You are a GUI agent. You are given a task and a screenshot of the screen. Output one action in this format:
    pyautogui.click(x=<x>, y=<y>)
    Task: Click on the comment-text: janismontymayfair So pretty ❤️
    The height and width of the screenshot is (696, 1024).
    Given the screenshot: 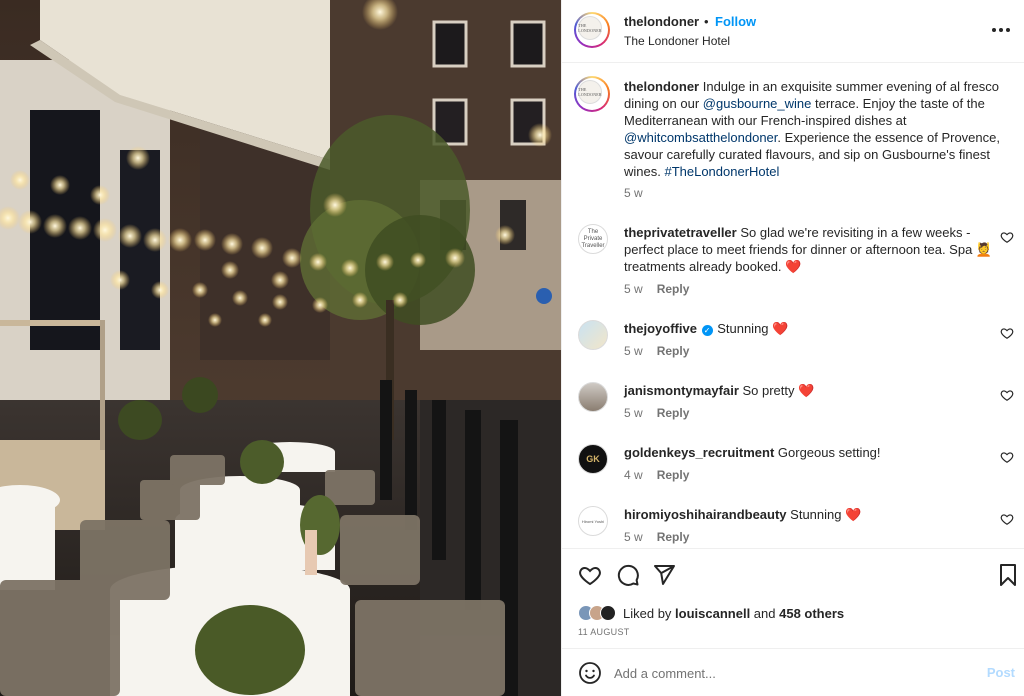 What is the action you would take?
    pyautogui.click(x=719, y=390)
    